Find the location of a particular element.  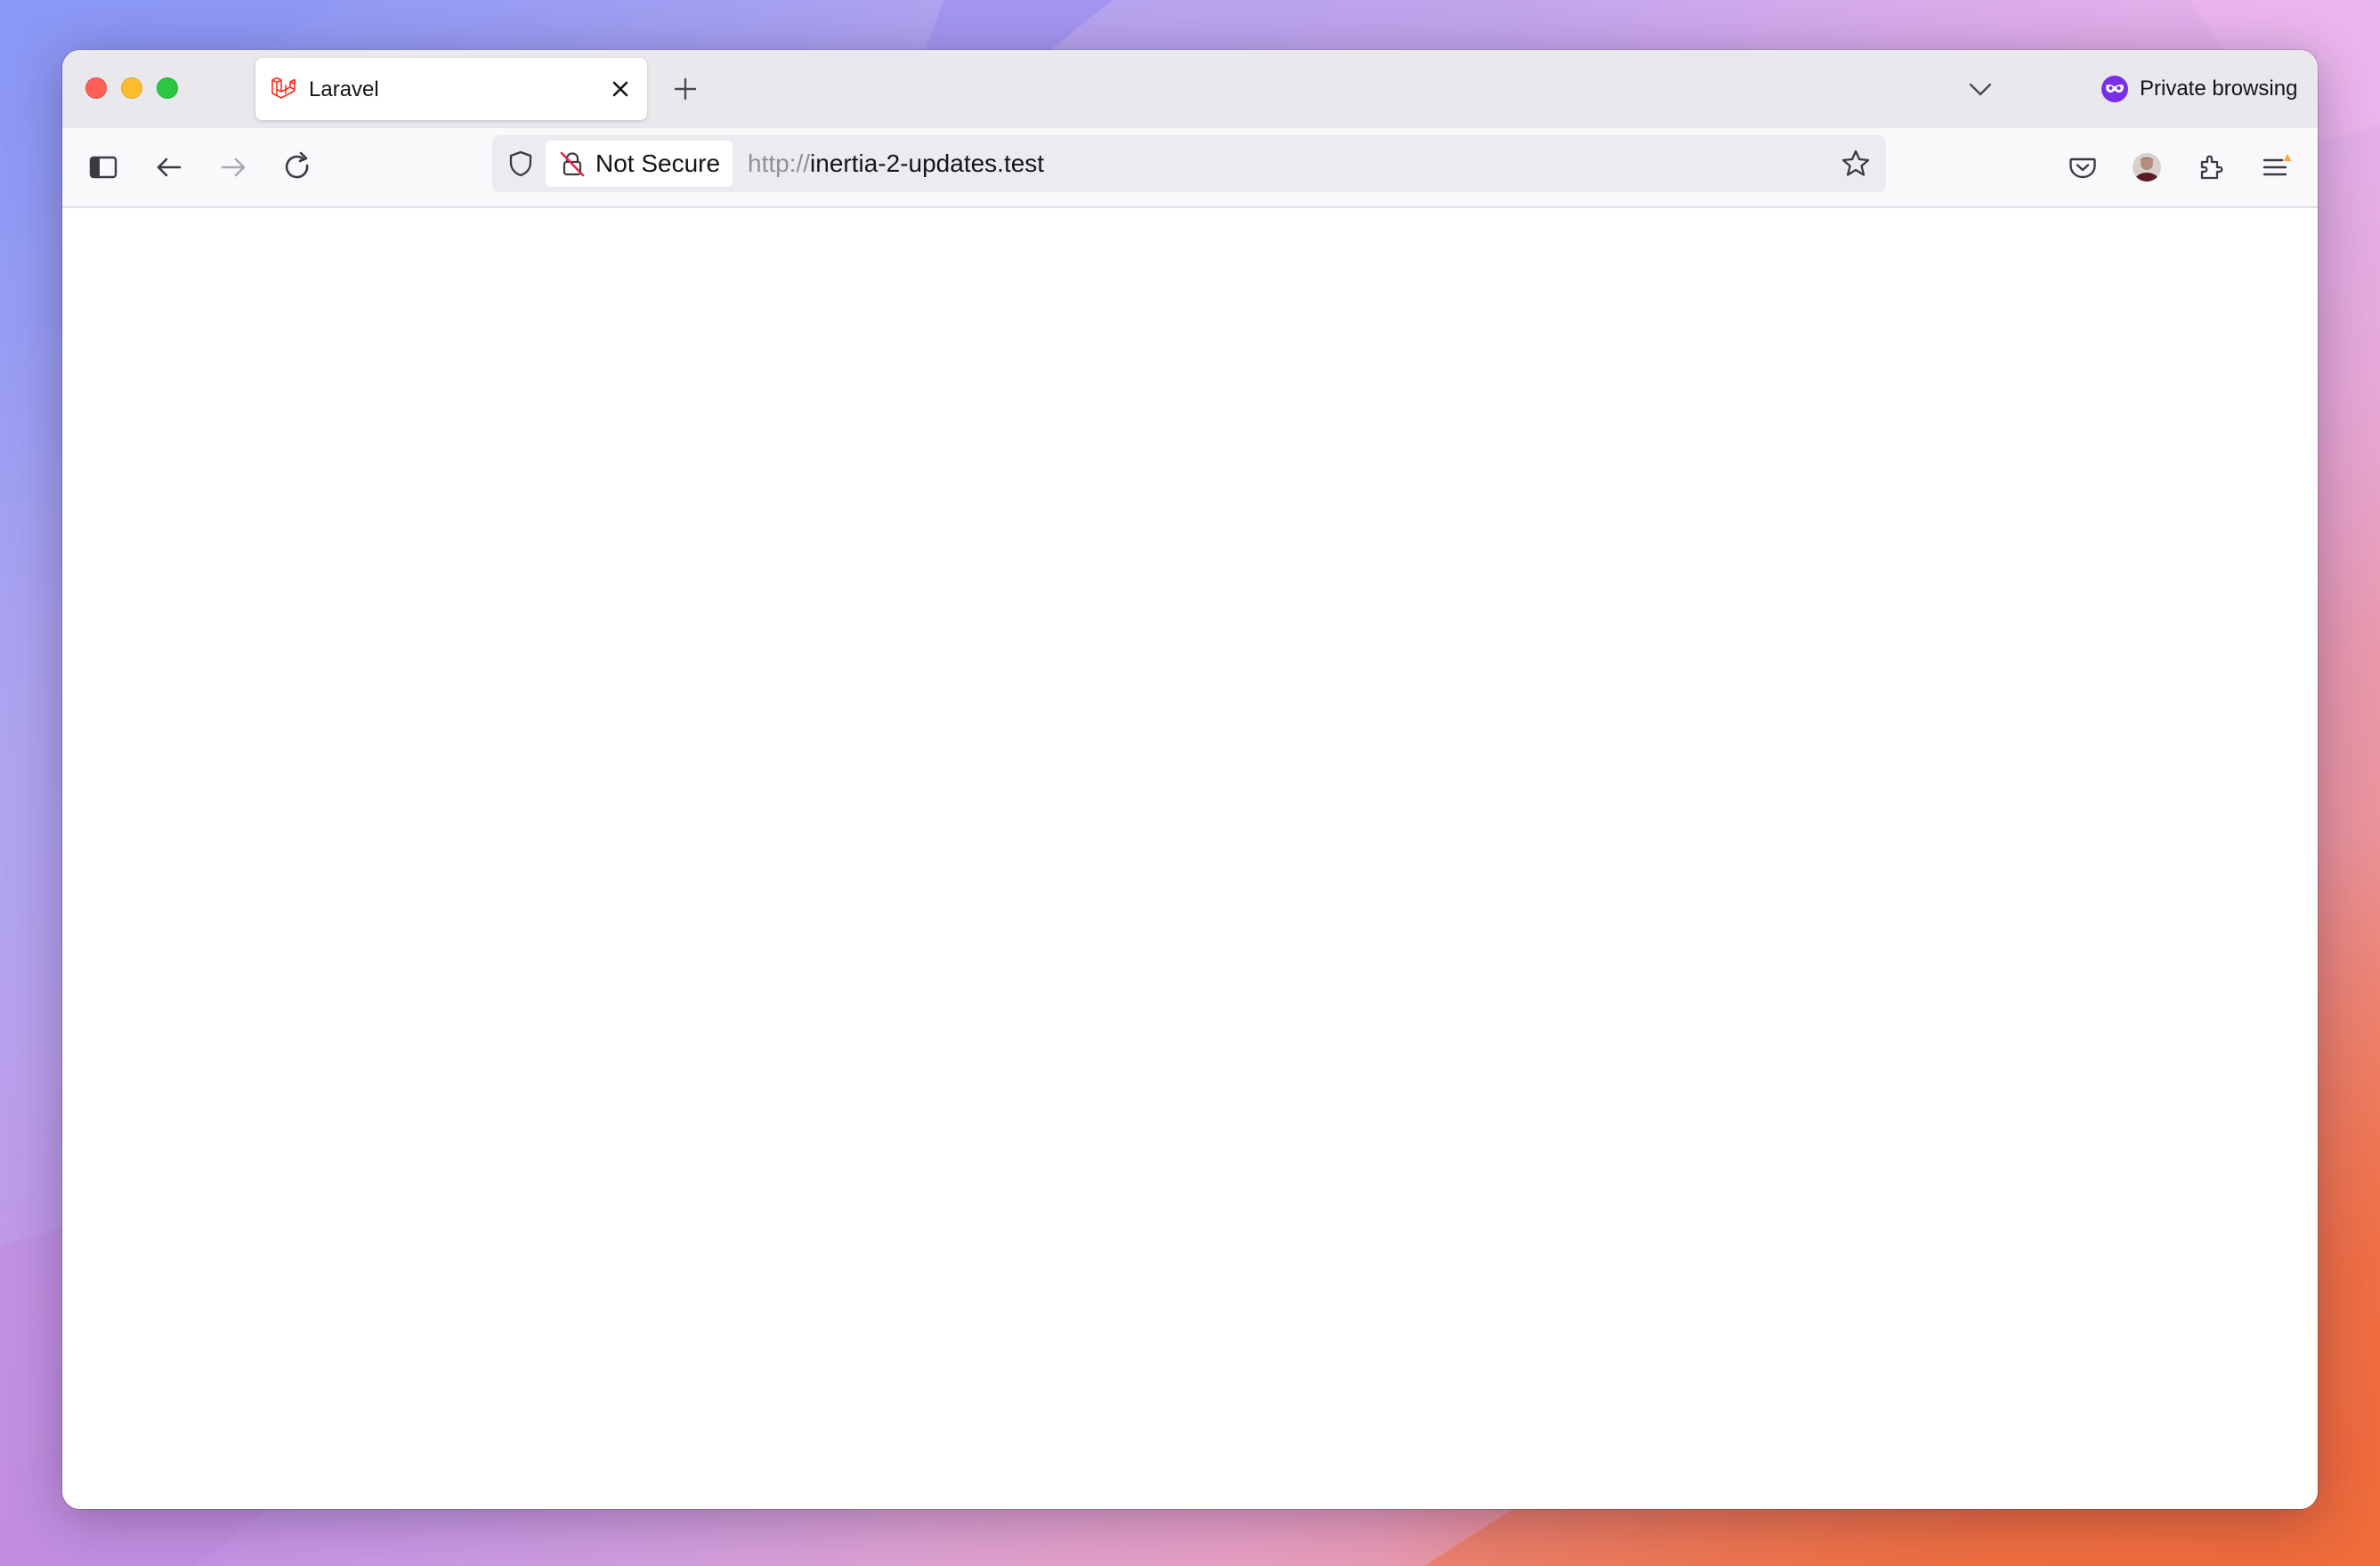

pocket-icon is located at coordinates (2082, 168).